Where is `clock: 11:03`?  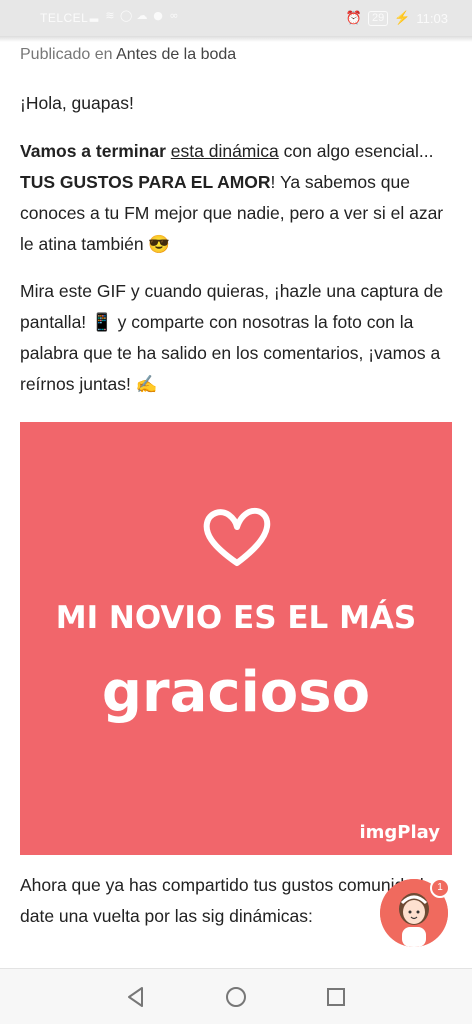
clock: 11:03 is located at coordinates (432, 18).